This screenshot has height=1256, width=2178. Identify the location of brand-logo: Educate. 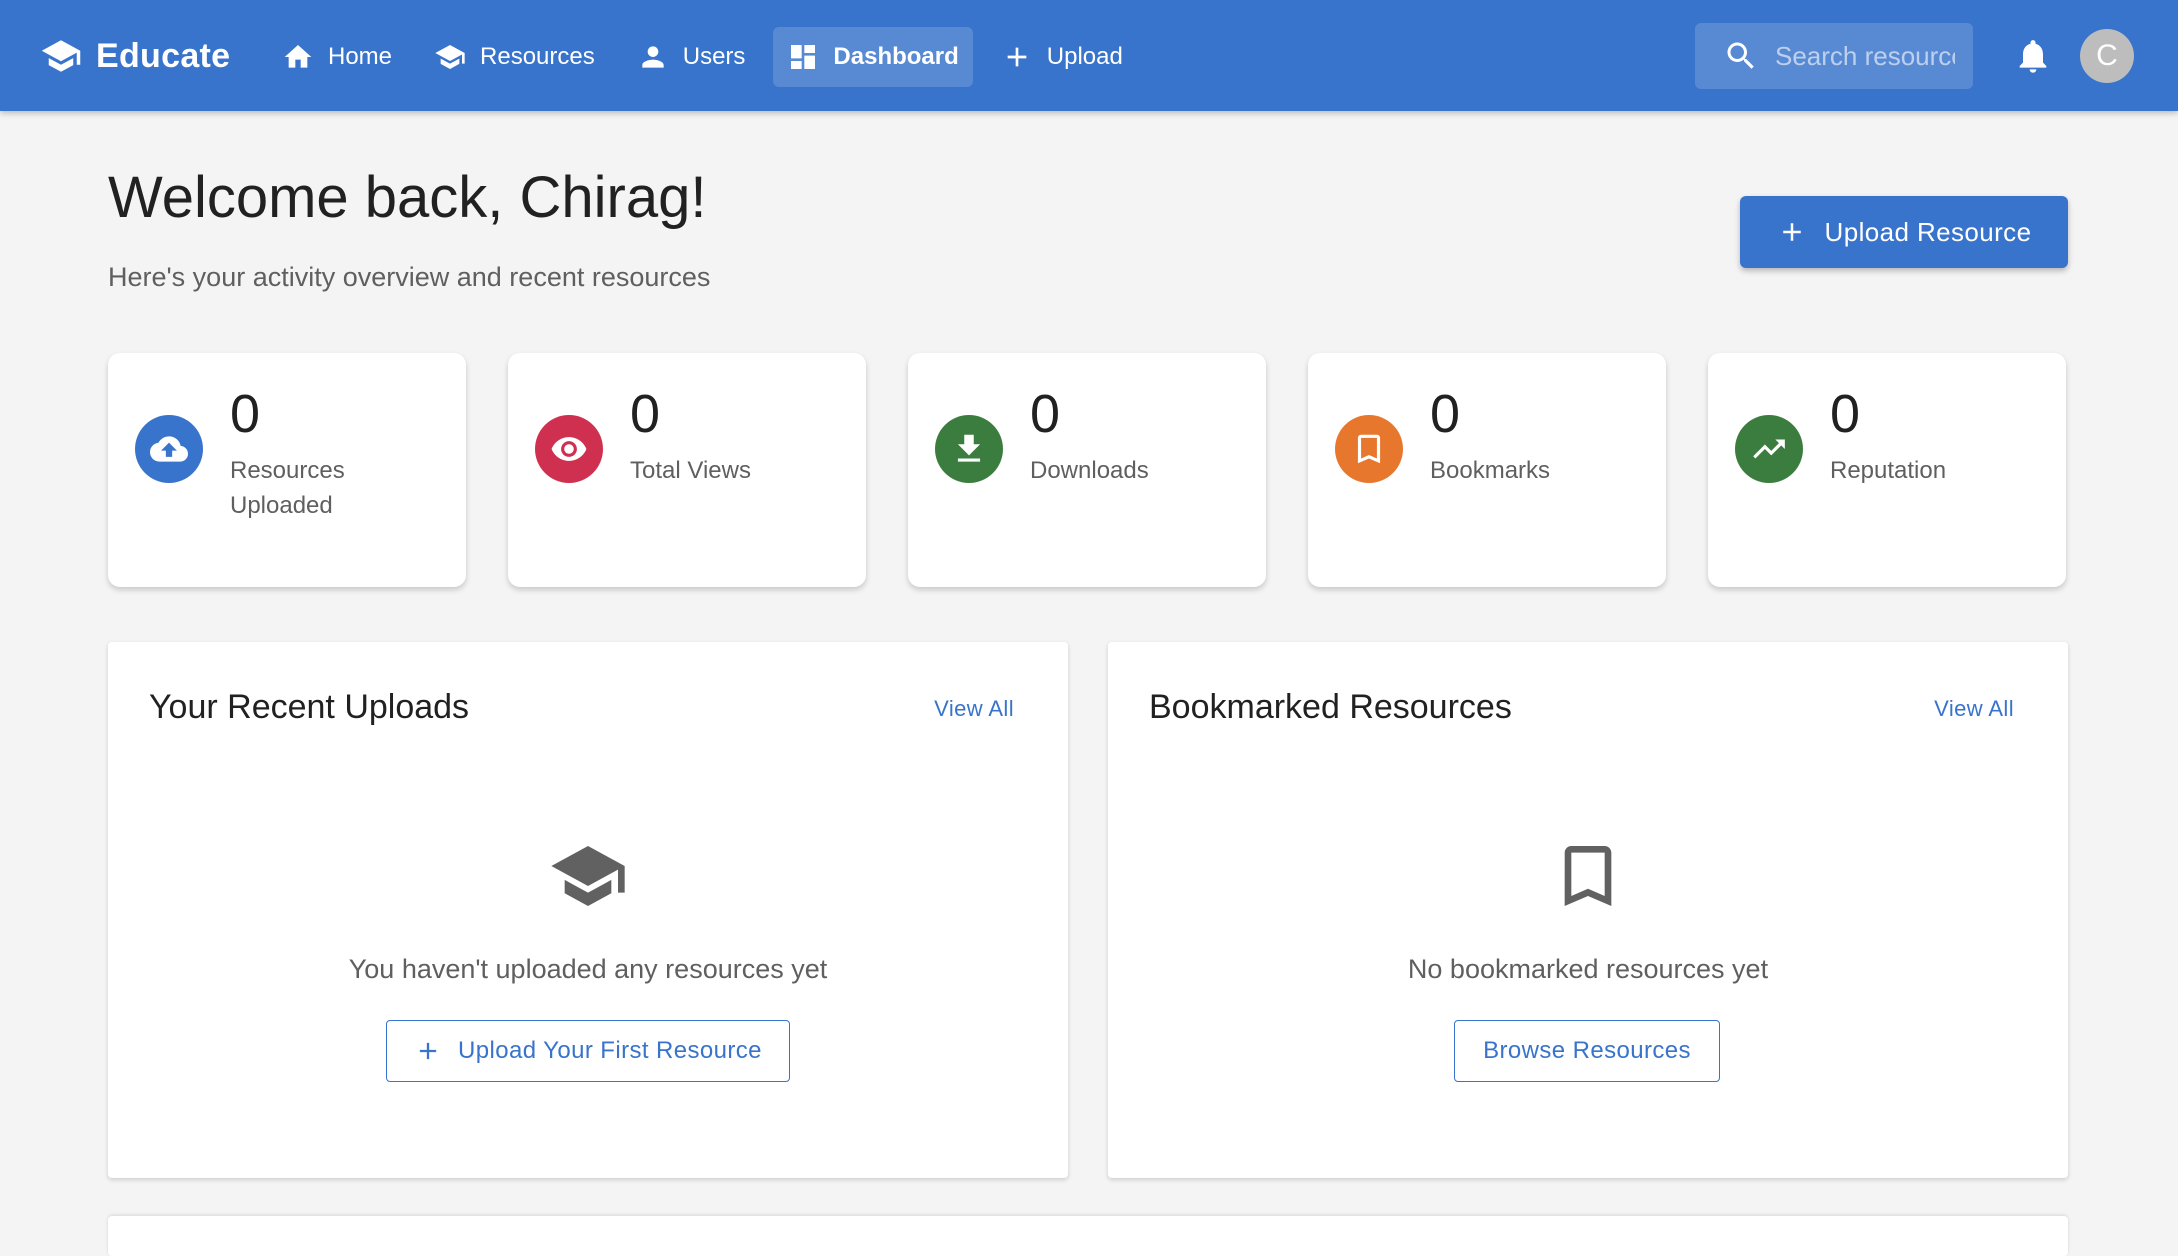
(135, 56).